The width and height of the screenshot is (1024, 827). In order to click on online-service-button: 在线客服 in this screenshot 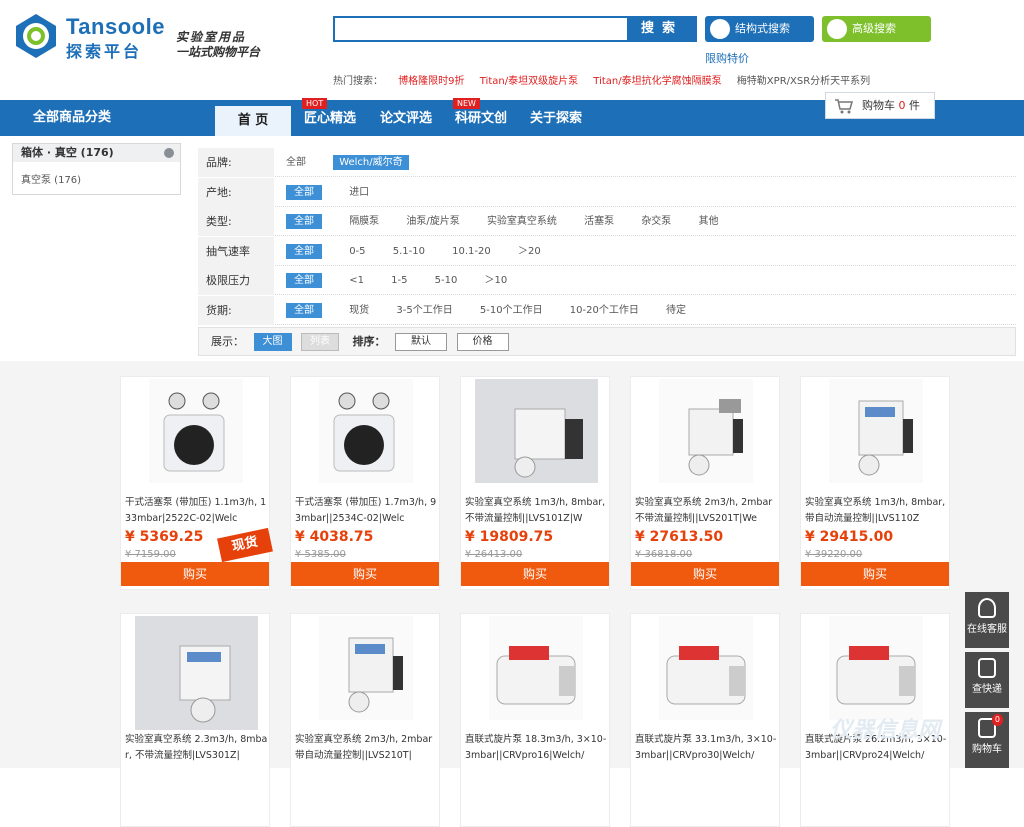, I will do `click(987, 620)`.